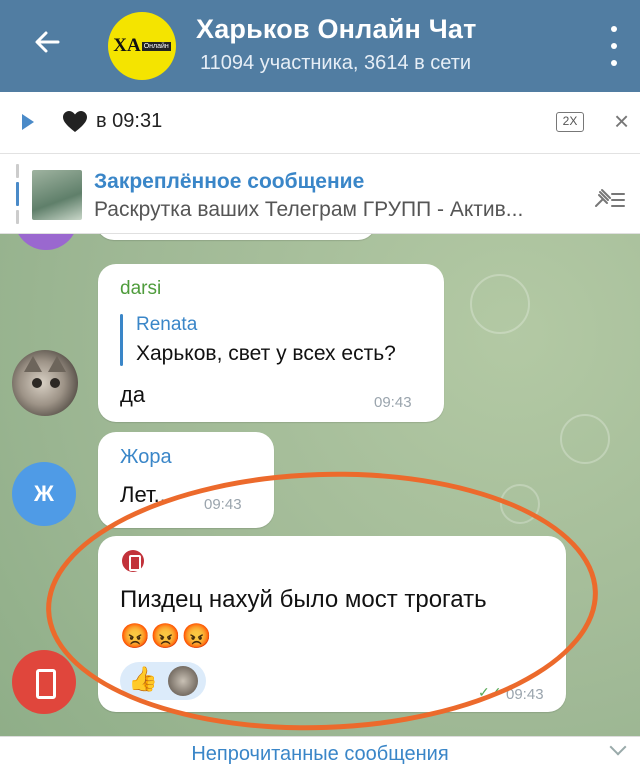 This screenshot has width=640, height=770. What do you see at coordinates (570, 122) in the screenshot?
I see `playback-speed-button: 2X` at bounding box center [570, 122].